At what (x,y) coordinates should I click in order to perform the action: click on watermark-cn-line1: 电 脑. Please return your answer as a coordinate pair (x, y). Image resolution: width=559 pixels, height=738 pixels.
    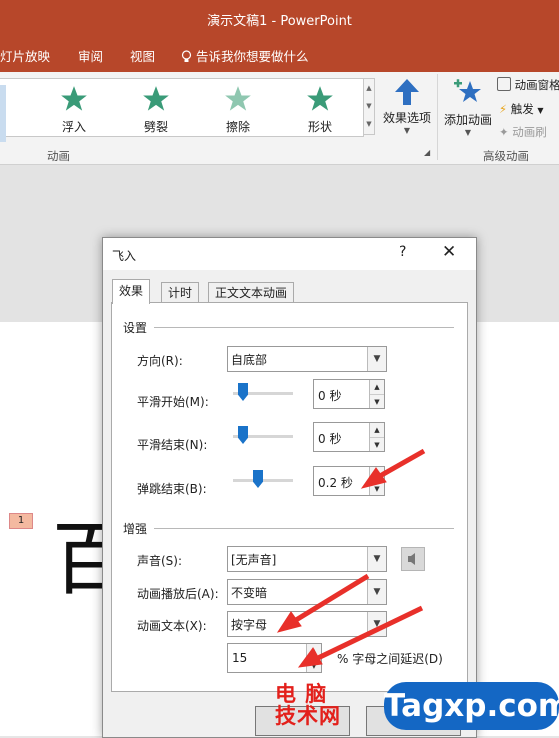
    Looking at the image, I should click on (301, 694).